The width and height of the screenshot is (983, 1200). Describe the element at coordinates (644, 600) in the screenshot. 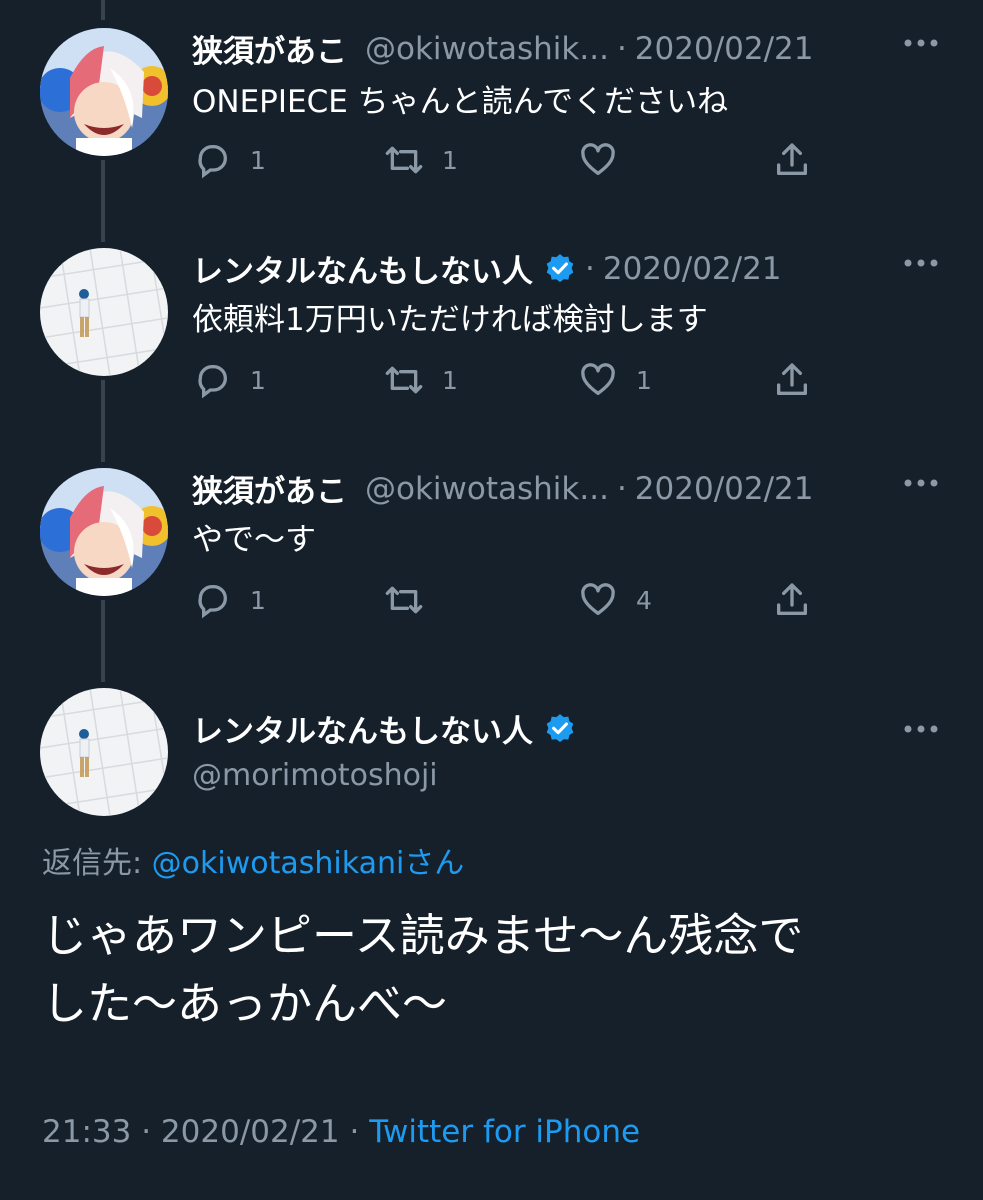

I see `like-count: 4` at that location.